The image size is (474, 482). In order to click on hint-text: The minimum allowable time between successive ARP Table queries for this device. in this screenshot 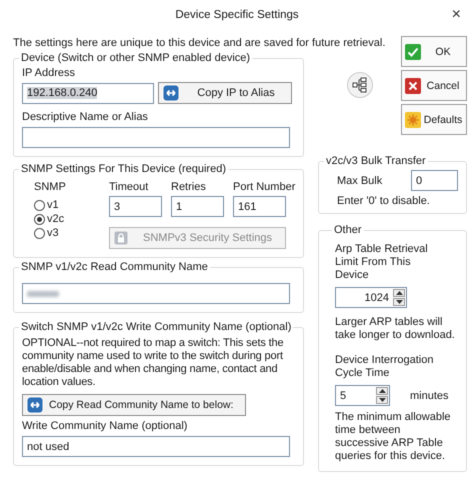, I will do `click(393, 437)`.